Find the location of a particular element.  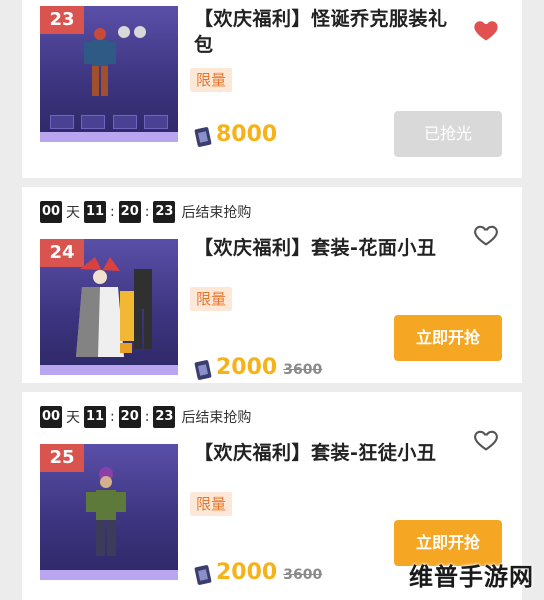

product-image: 24 is located at coordinates (109, 307).